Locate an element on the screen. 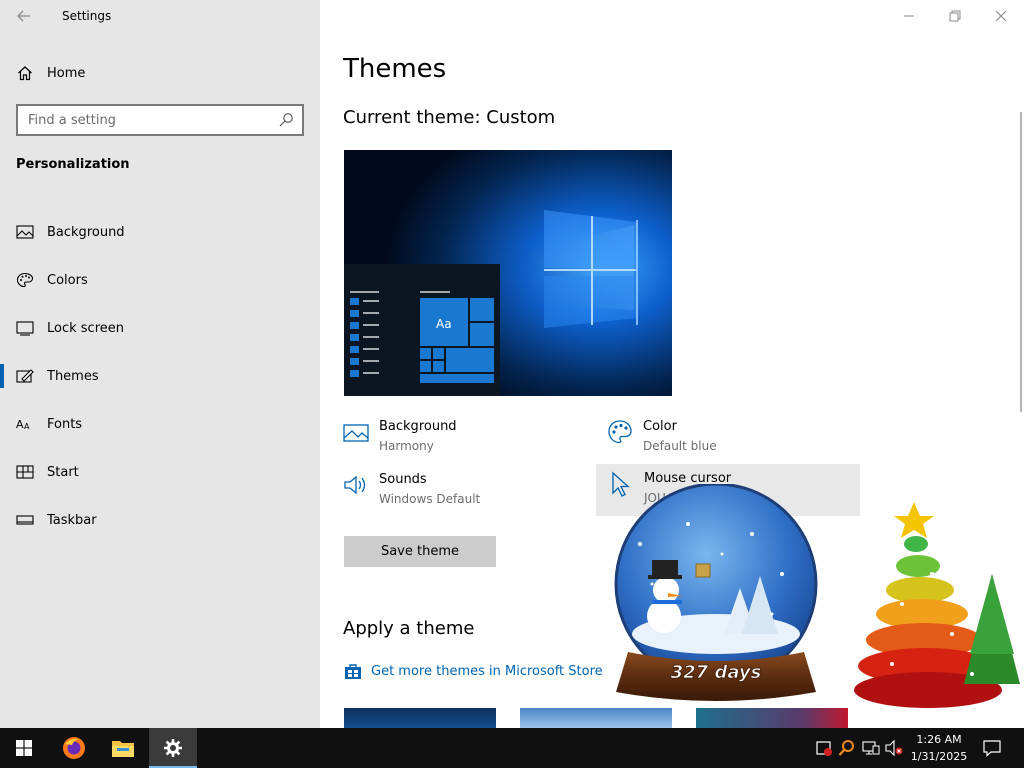 Image resolution: width=1024 pixels, height=768 pixels. sidebar-item-fonts: A A Fonts is located at coordinates (160, 424).